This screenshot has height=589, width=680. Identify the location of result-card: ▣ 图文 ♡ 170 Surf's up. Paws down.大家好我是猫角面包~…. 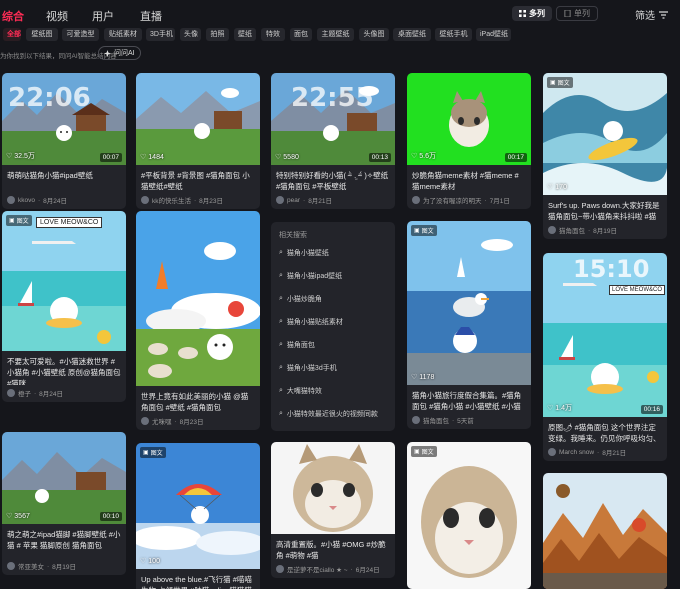
(605, 156).